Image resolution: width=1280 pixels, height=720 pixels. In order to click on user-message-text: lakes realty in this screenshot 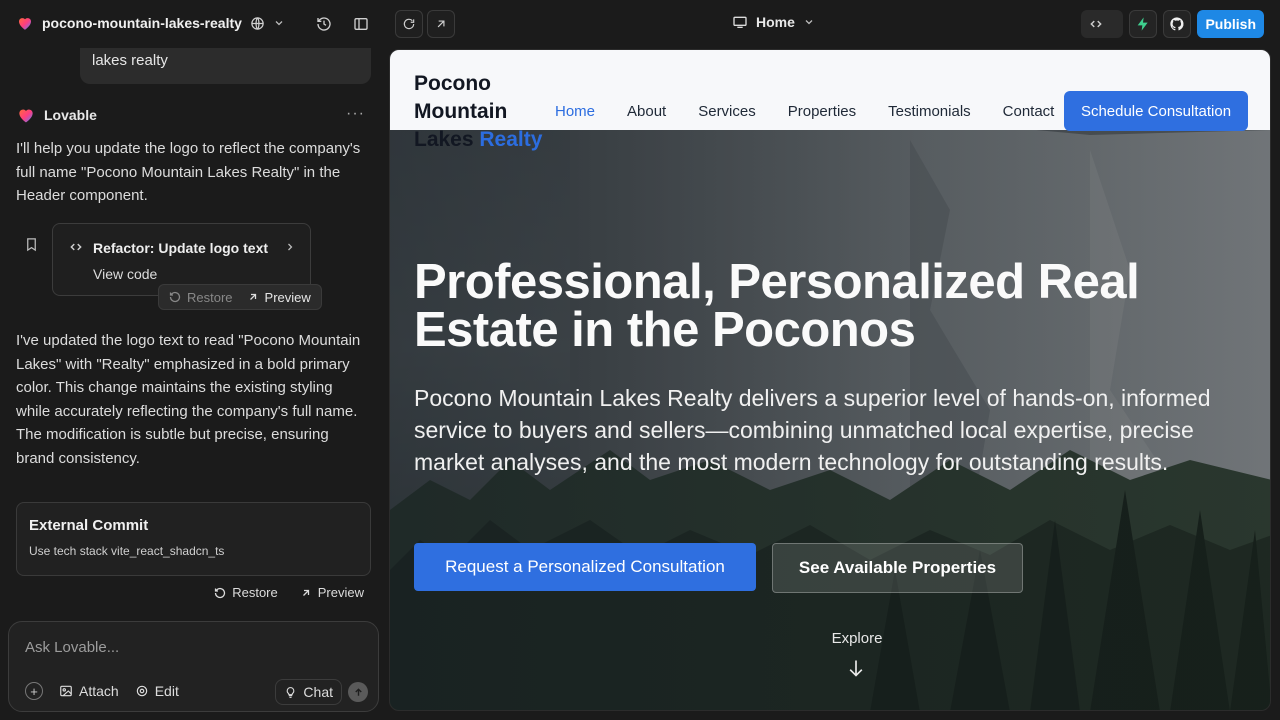, I will do `click(130, 60)`.